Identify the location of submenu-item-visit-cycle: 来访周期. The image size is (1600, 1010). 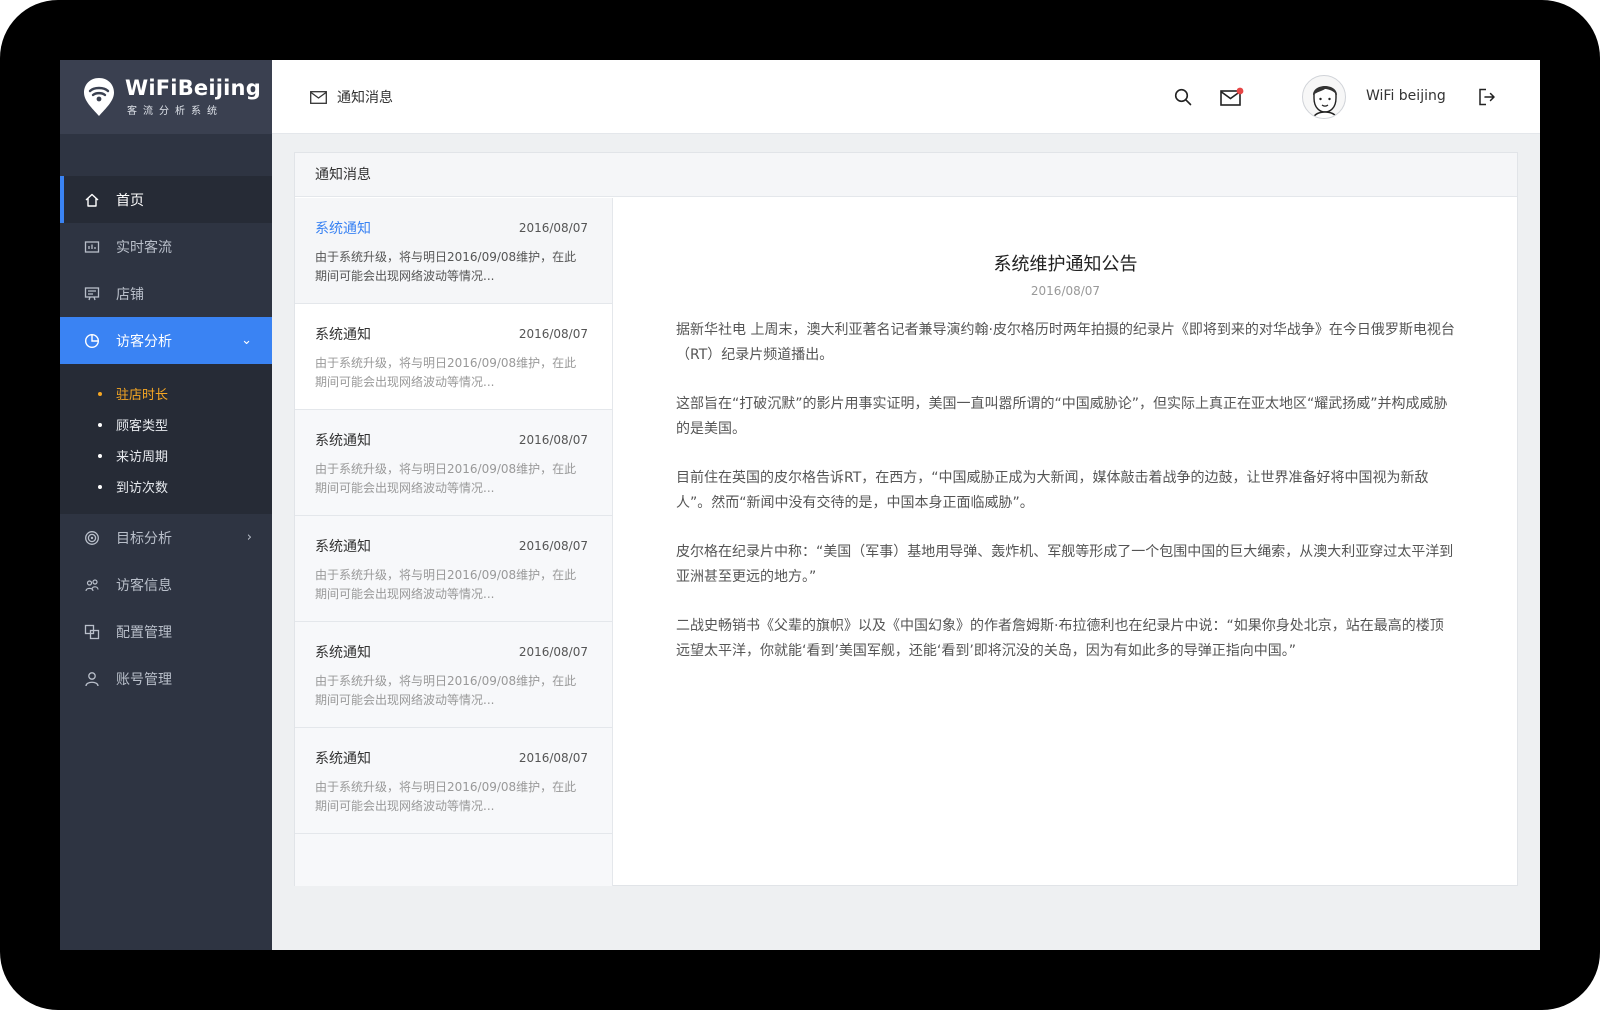
(166, 455).